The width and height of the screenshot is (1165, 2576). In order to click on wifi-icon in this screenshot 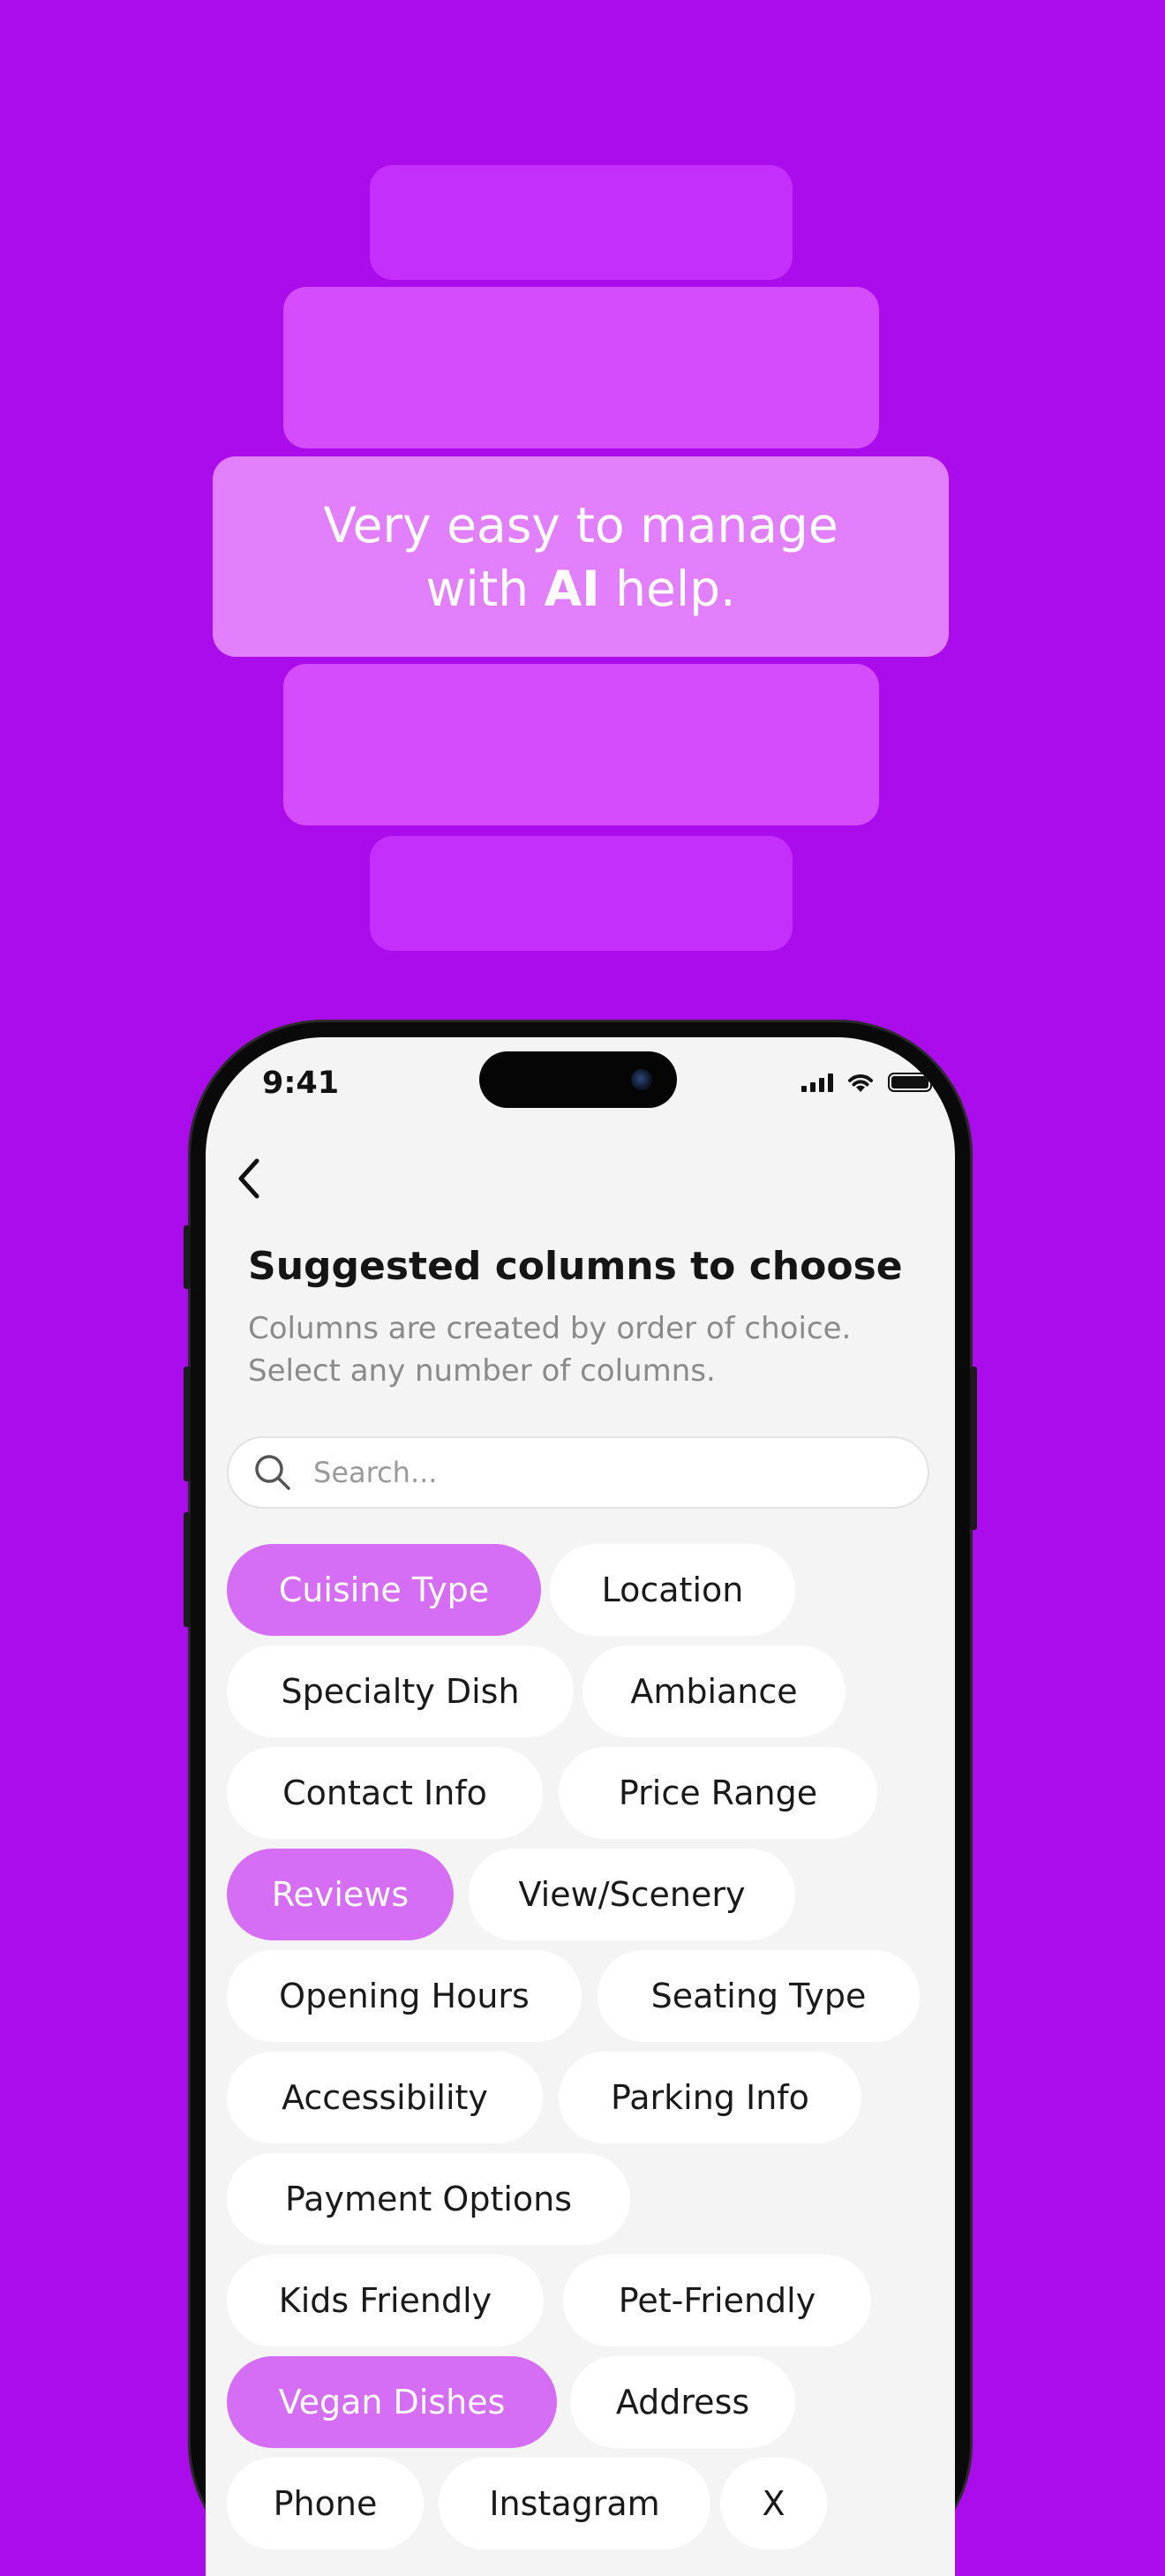, I will do `click(860, 1083)`.